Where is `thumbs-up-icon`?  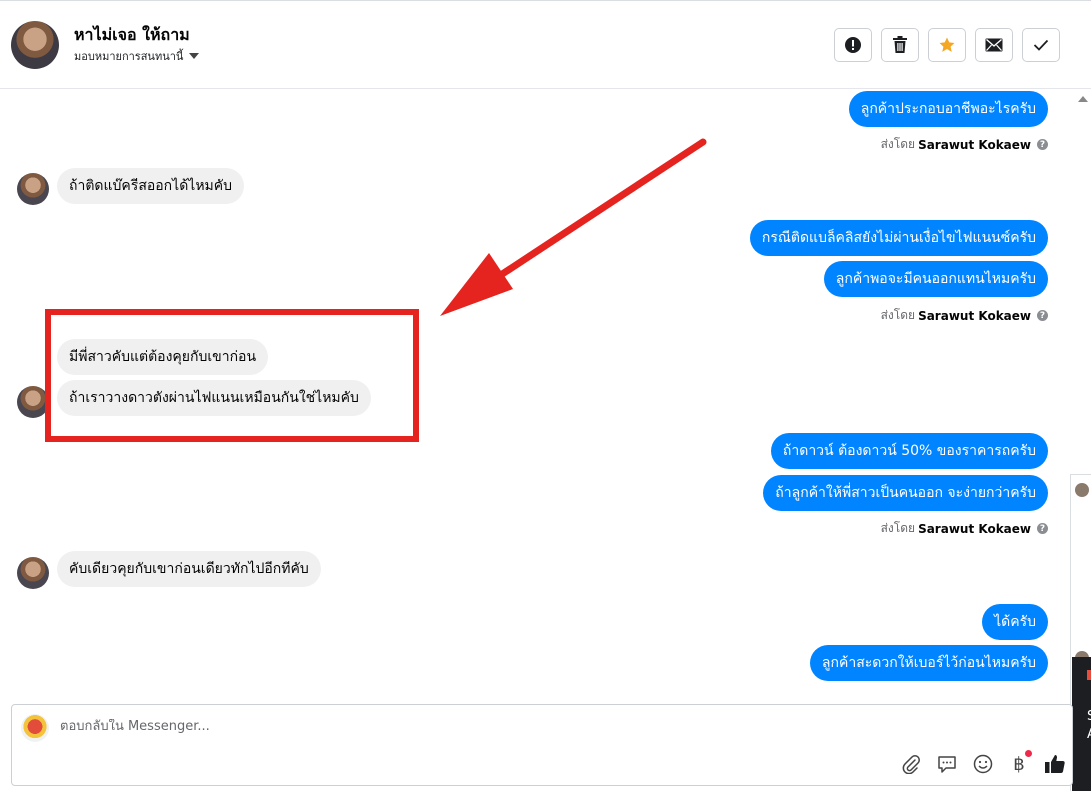 thumbs-up-icon is located at coordinates (1055, 764).